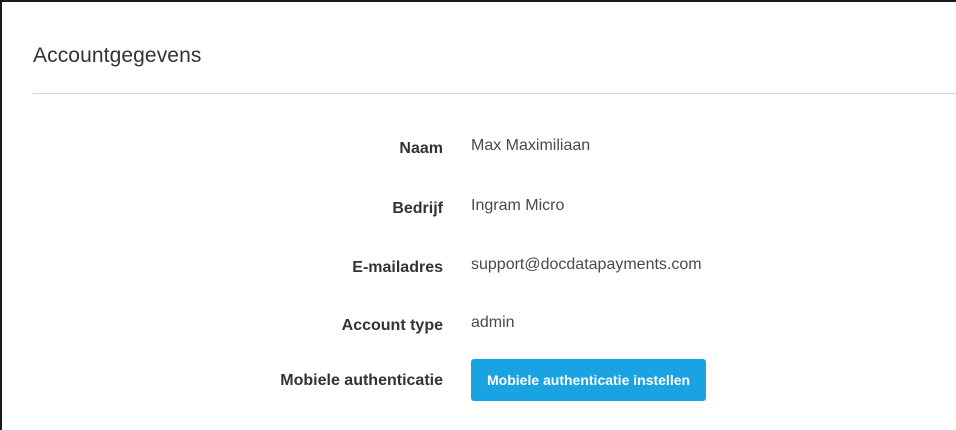 The height and width of the screenshot is (430, 956). What do you see at coordinates (493, 322) in the screenshot?
I see `field-value-account-type: admin` at bounding box center [493, 322].